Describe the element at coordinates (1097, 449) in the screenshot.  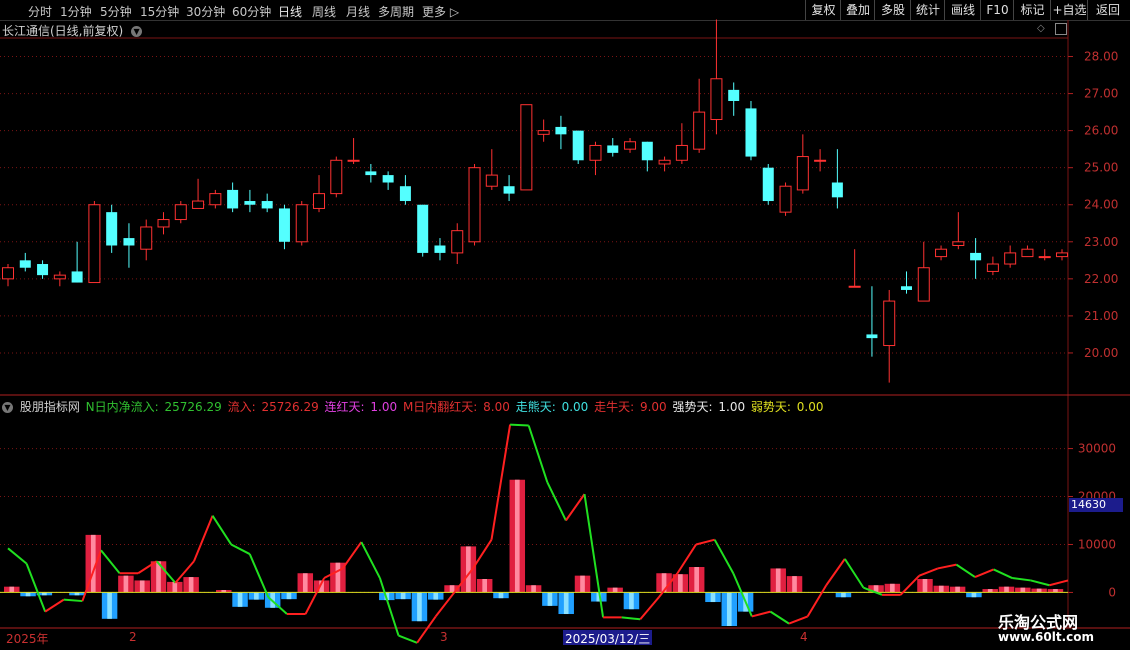
I see `ind-tick-label: 30000` at that location.